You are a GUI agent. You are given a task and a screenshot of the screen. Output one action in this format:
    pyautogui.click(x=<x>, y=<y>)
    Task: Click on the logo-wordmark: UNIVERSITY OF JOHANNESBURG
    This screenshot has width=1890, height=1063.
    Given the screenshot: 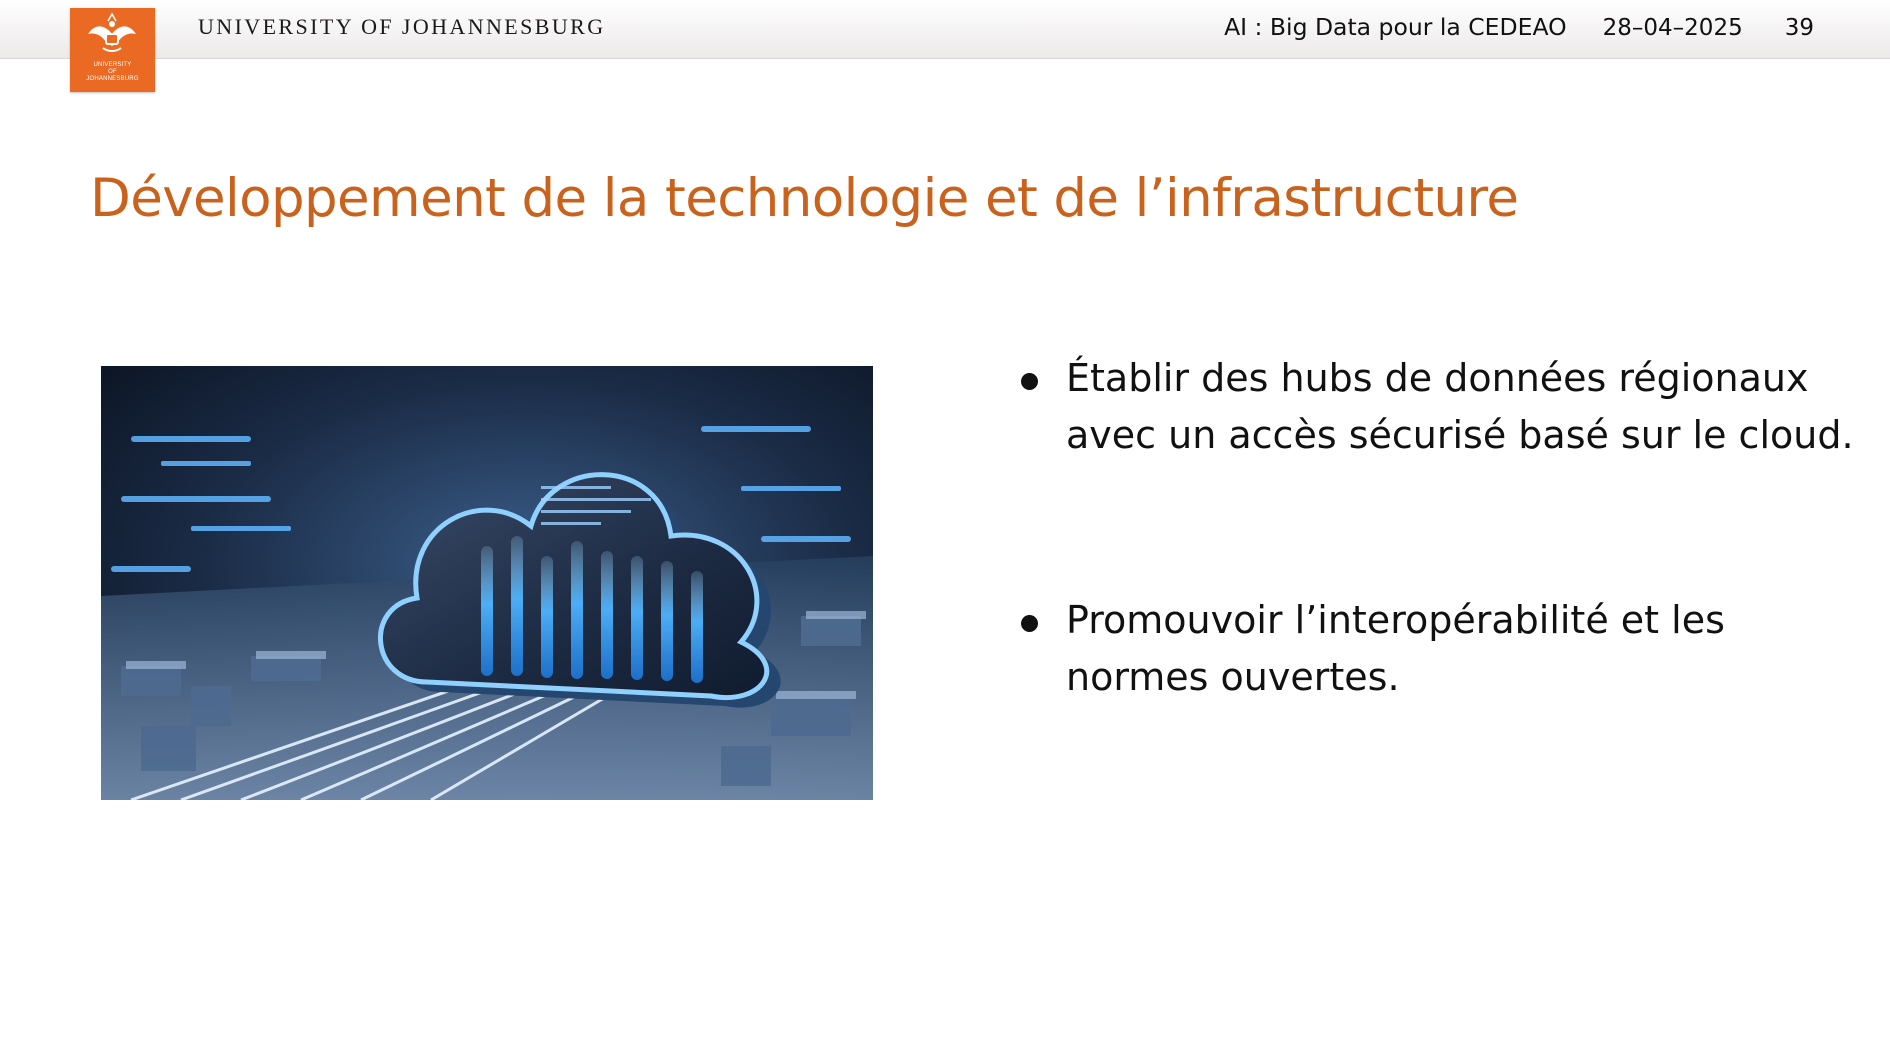 What is the action you would take?
    pyautogui.click(x=112, y=72)
    